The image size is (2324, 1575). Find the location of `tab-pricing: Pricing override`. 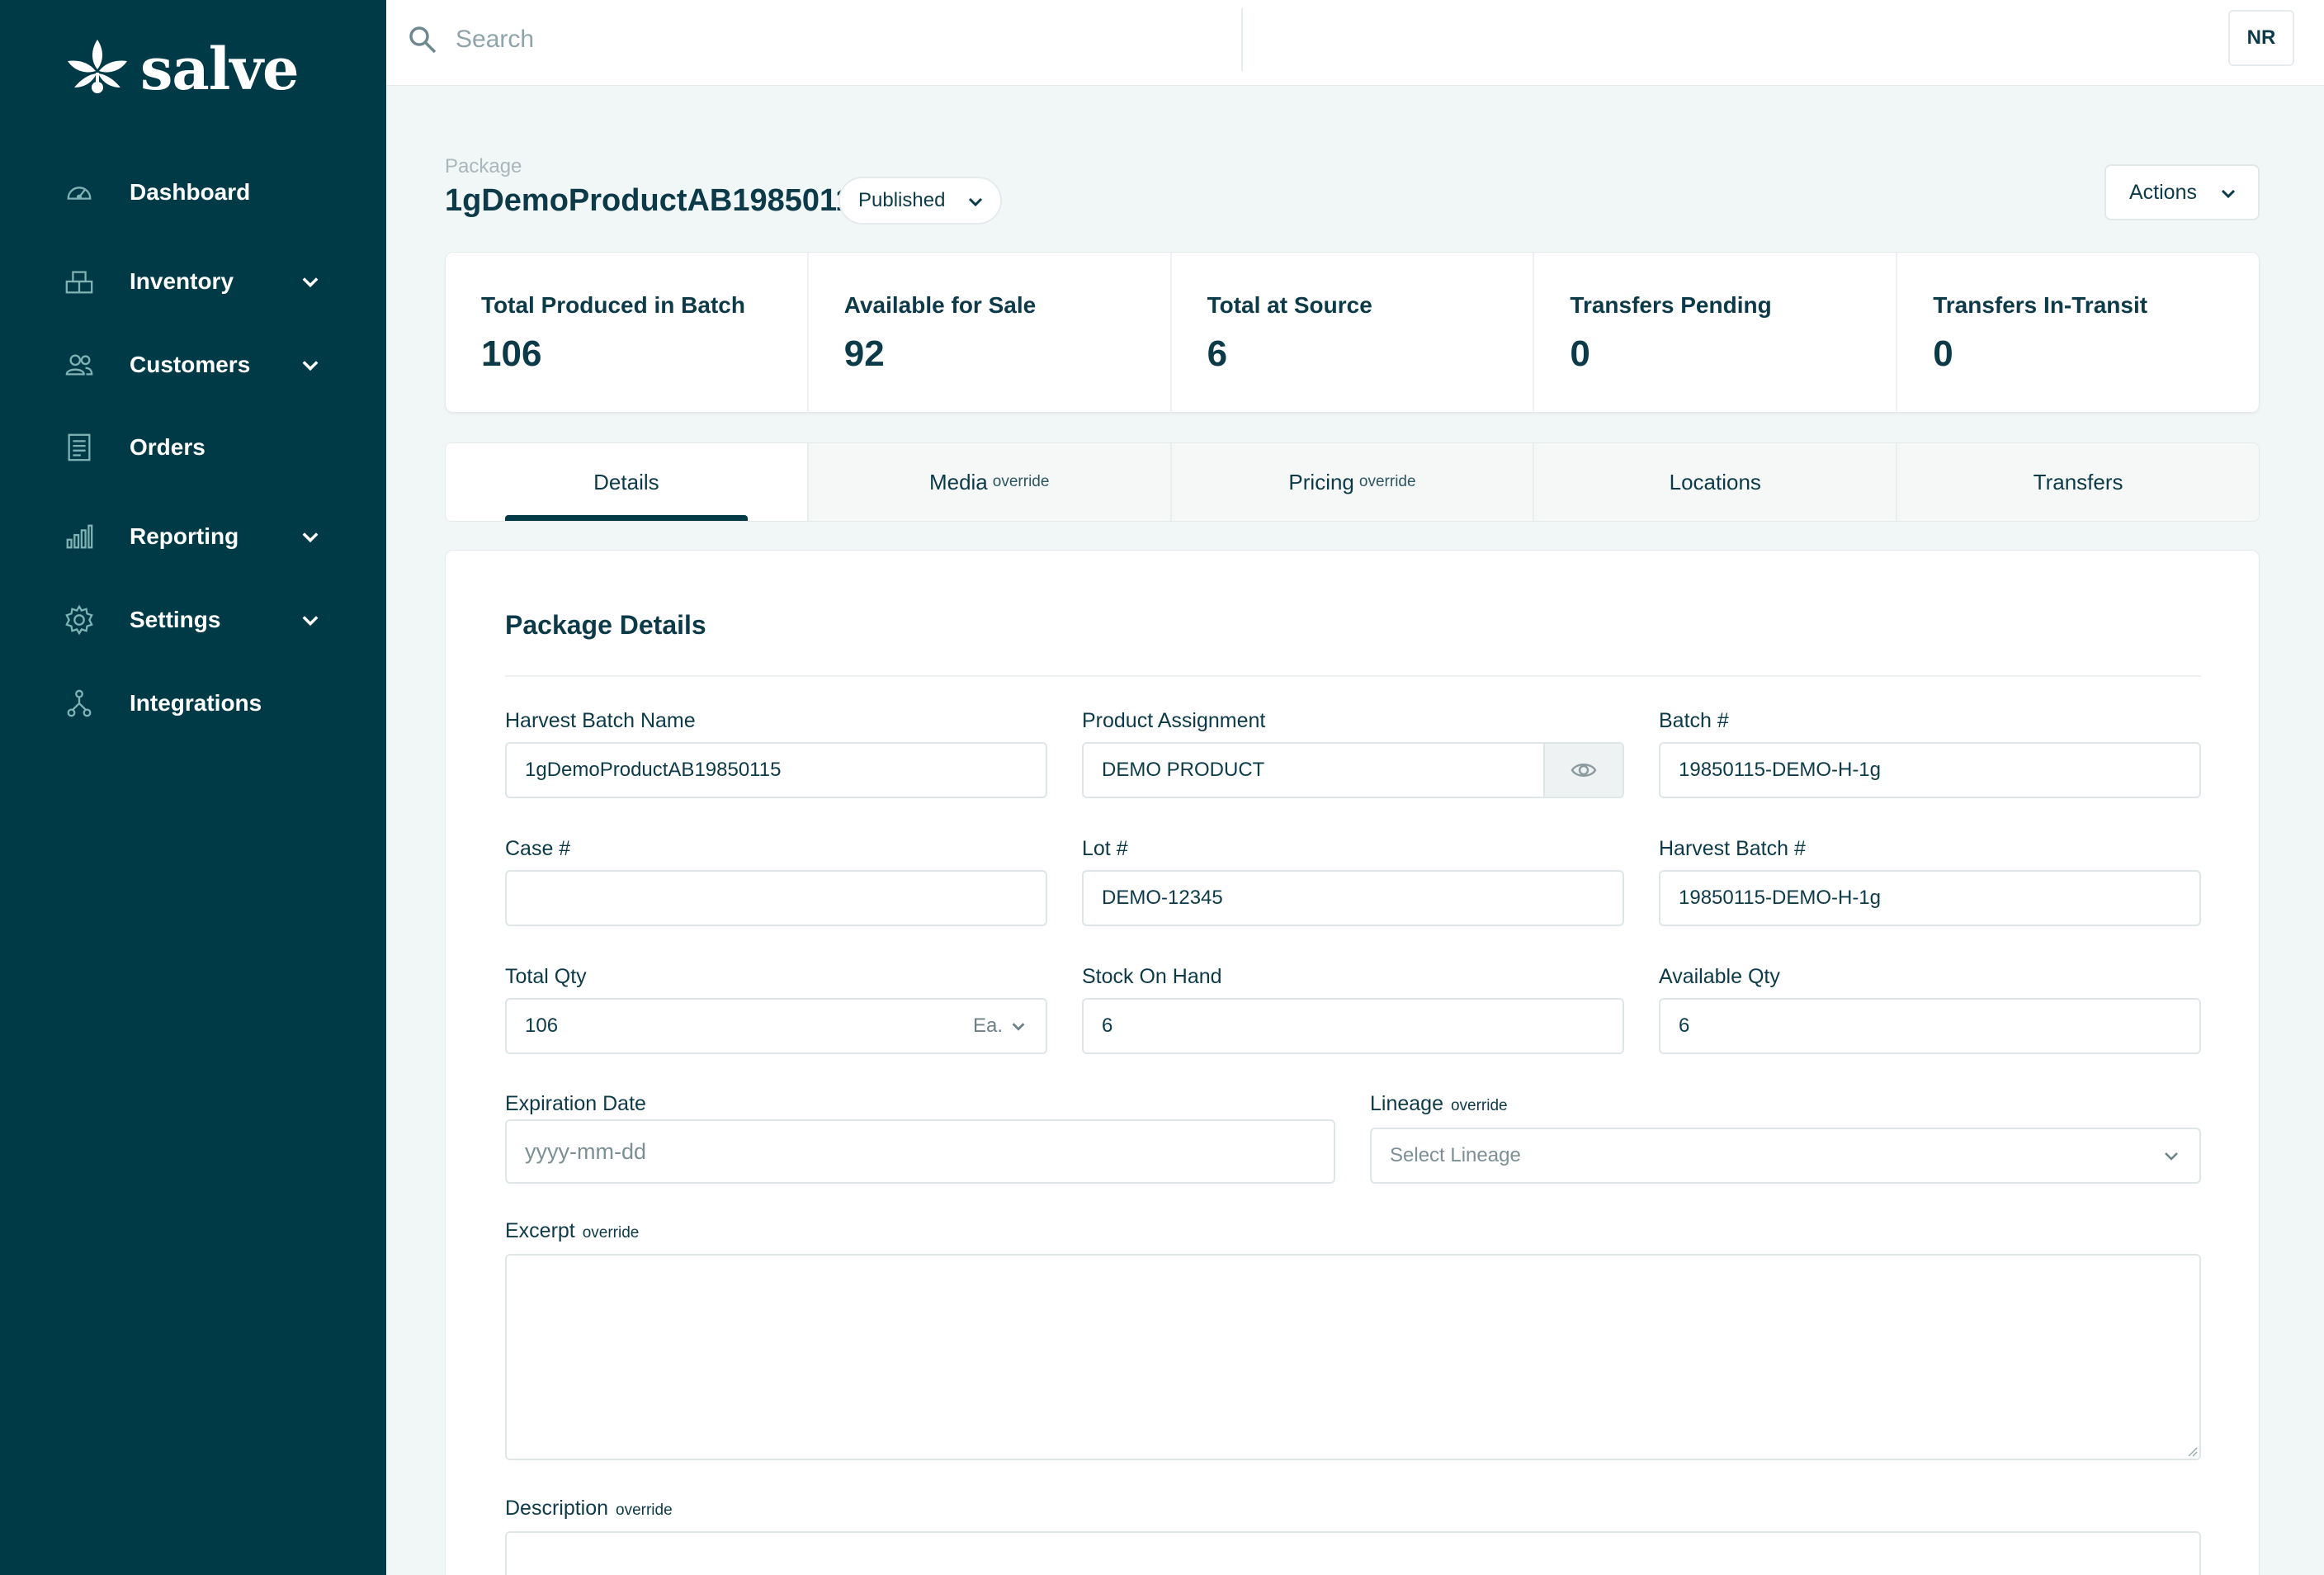

tab-pricing: Pricing override is located at coordinates (1354, 482).